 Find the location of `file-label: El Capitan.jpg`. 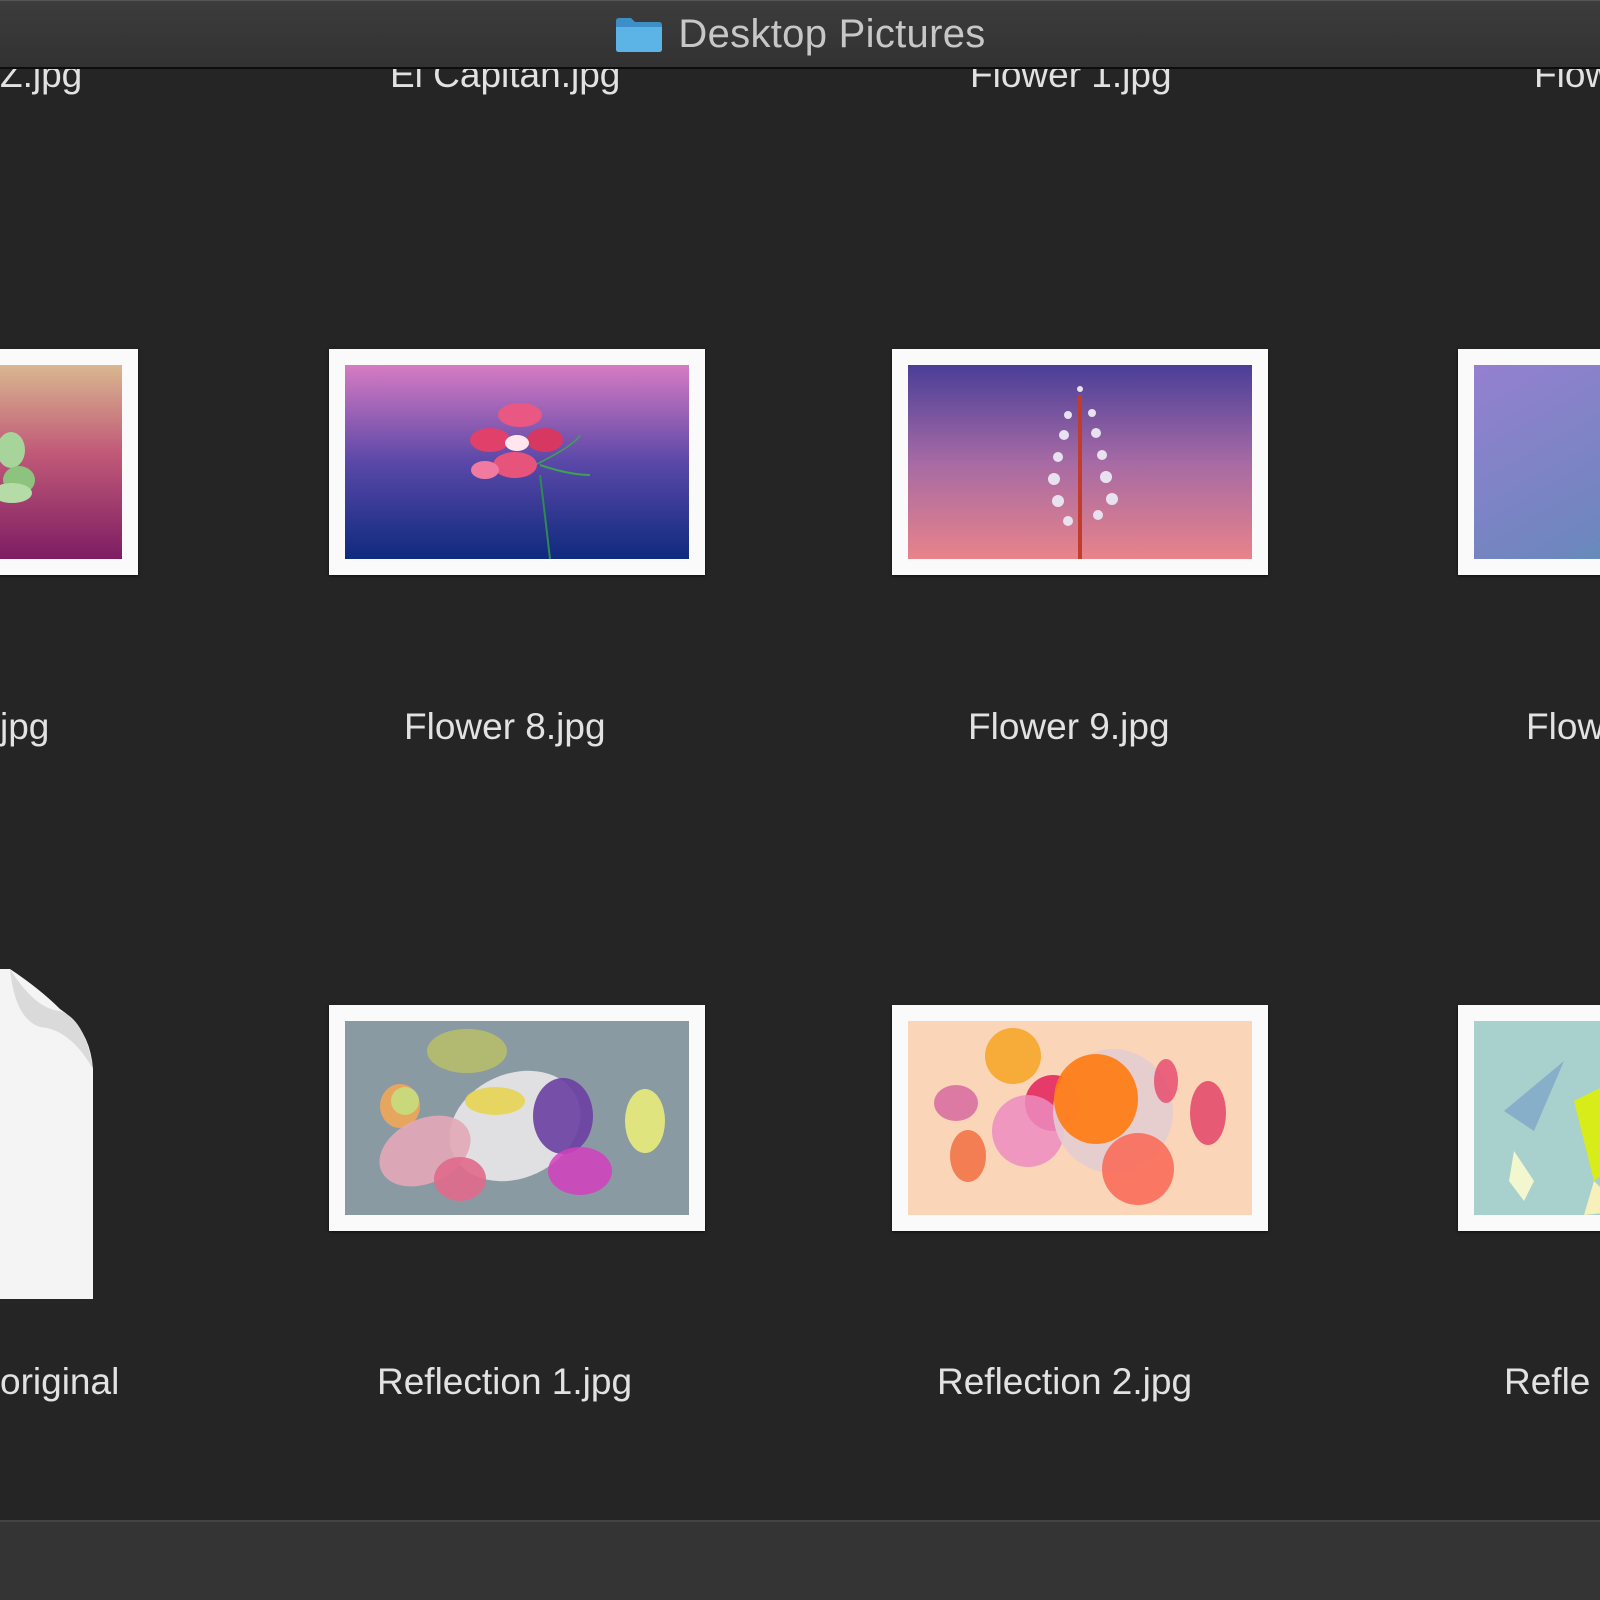

file-label: El Capitan.jpg is located at coordinates (505, 82).